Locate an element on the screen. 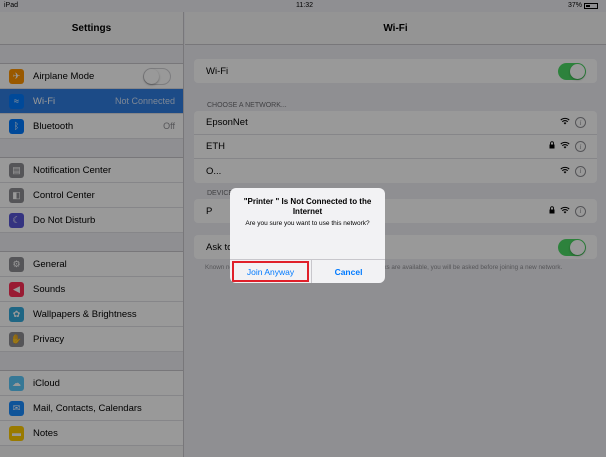 The width and height of the screenshot is (606, 457). join-anyway-button: Join Anyway is located at coordinates (270, 271).